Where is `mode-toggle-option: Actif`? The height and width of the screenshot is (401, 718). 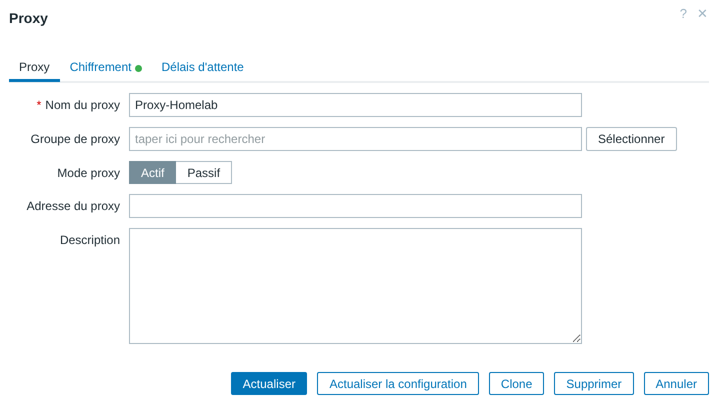
mode-toggle-option: Actif is located at coordinates (152, 172).